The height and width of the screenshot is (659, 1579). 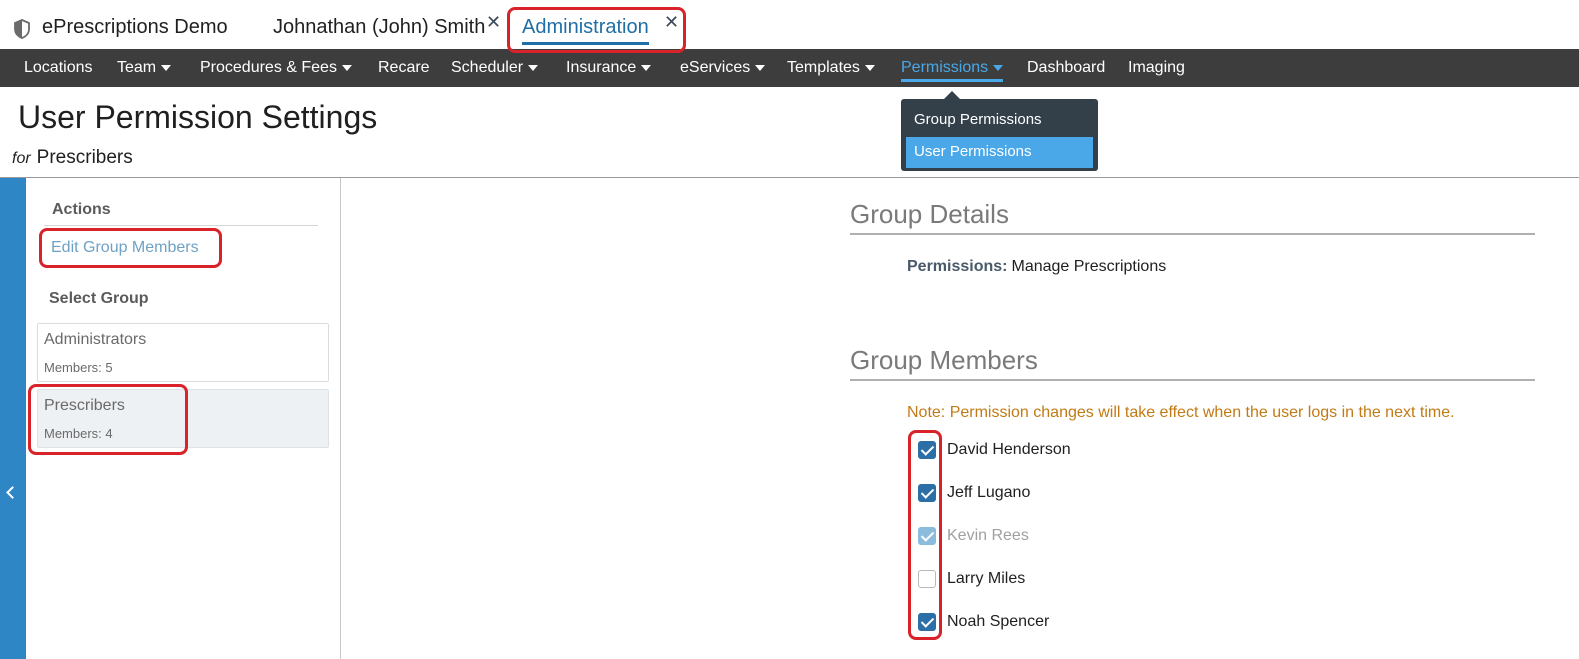 What do you see at coordinates (998, 621) in the screenshot?
I see `member-name: Noah Spencer` at bounding box center [998, 621].